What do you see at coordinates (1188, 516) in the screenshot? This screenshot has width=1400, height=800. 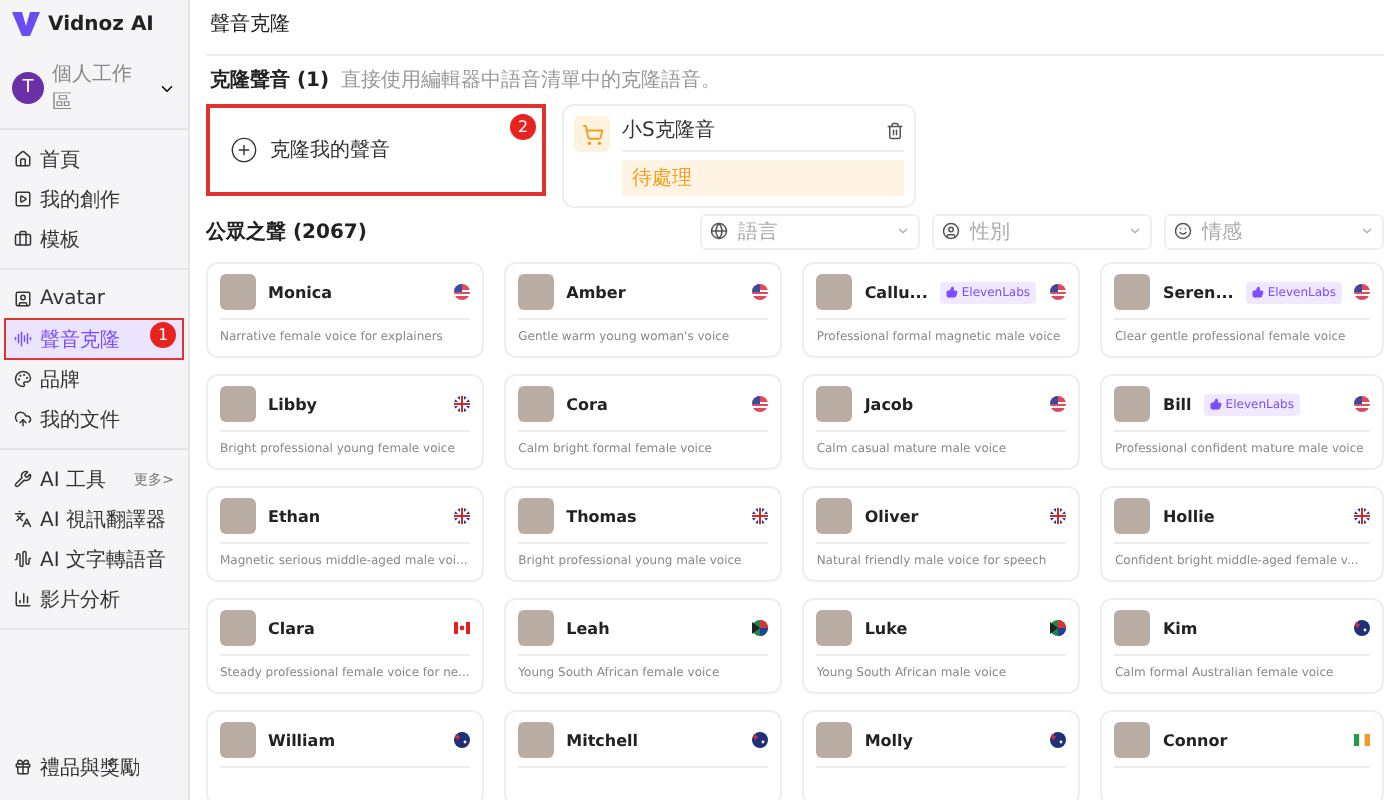 I see `voice-name: Hollie` at bounding box center [1188, 516].